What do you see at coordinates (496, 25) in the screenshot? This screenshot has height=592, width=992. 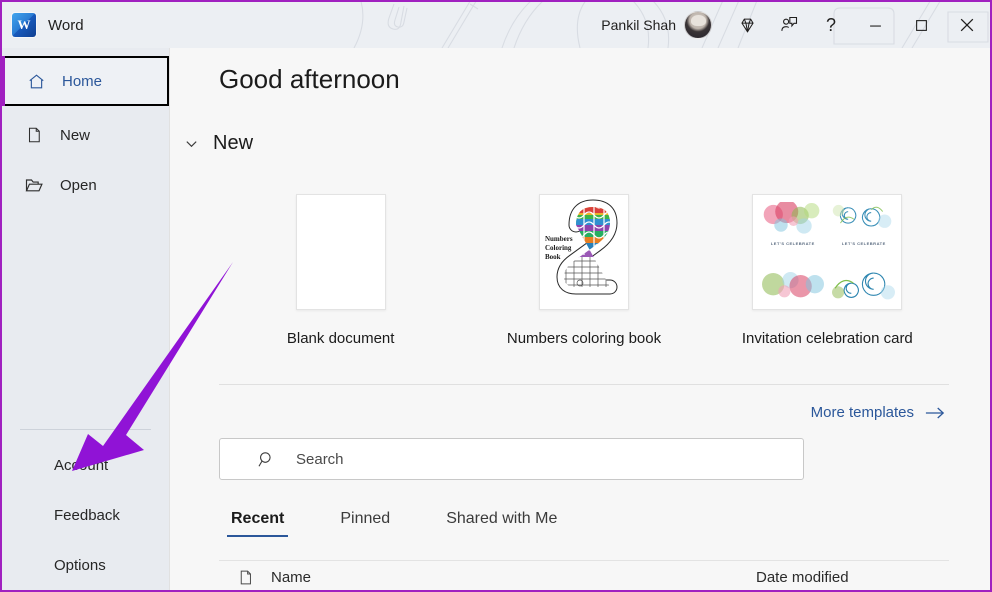 I see `title-bar: W Word Pankil Shah ?` at bounding box center [496, 25].